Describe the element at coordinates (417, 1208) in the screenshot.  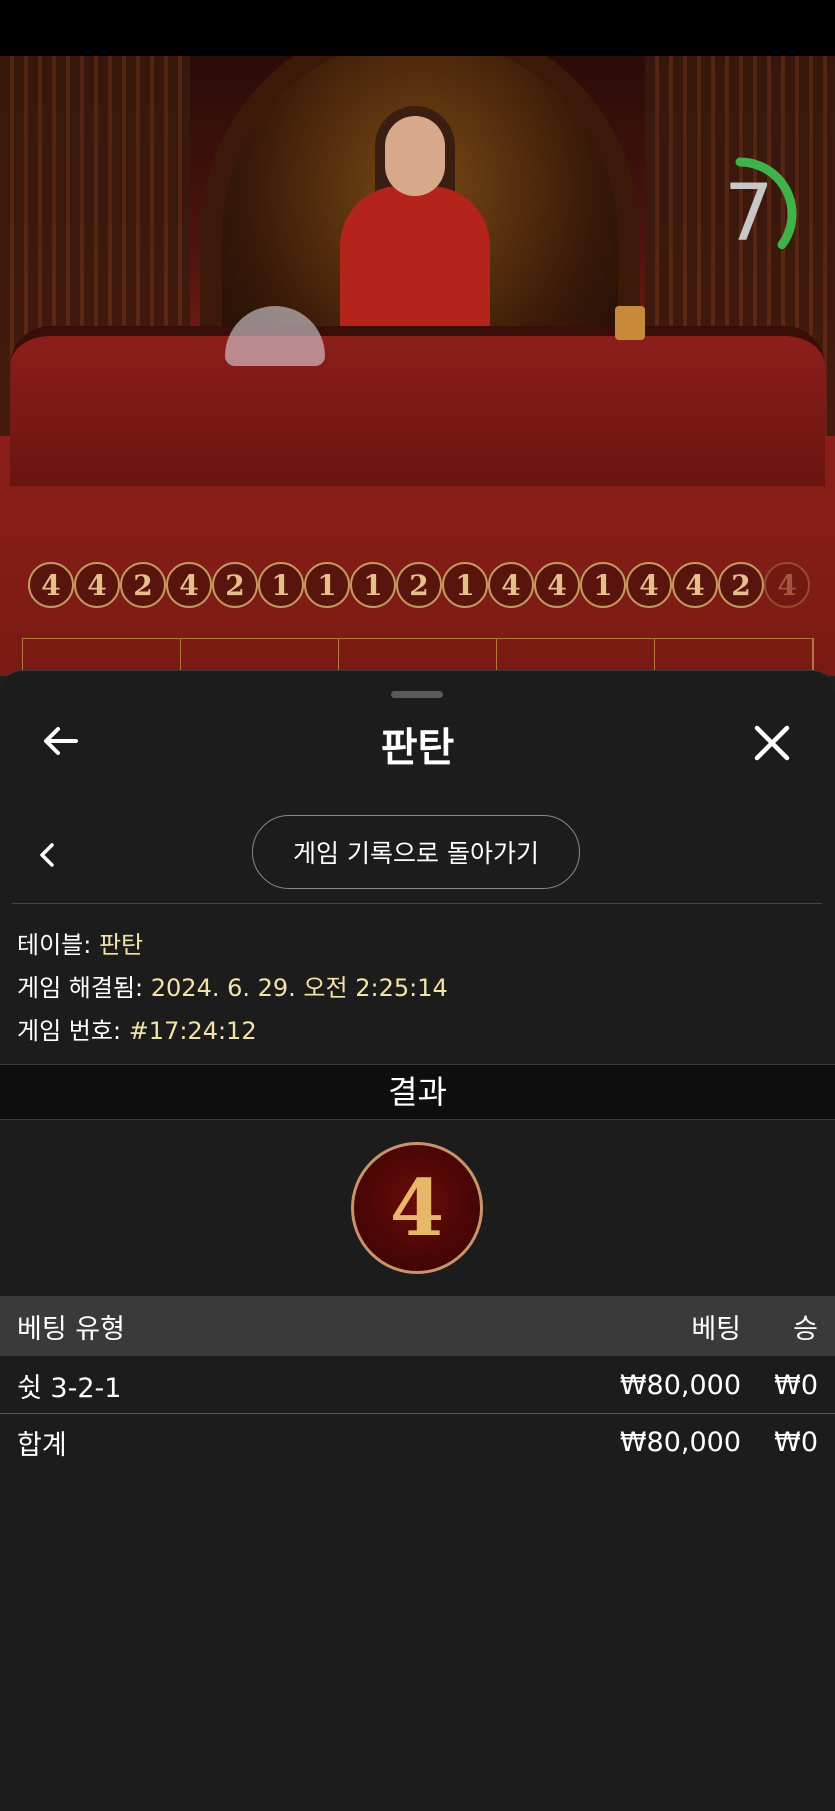
I see `result-ball: 4` at that location.